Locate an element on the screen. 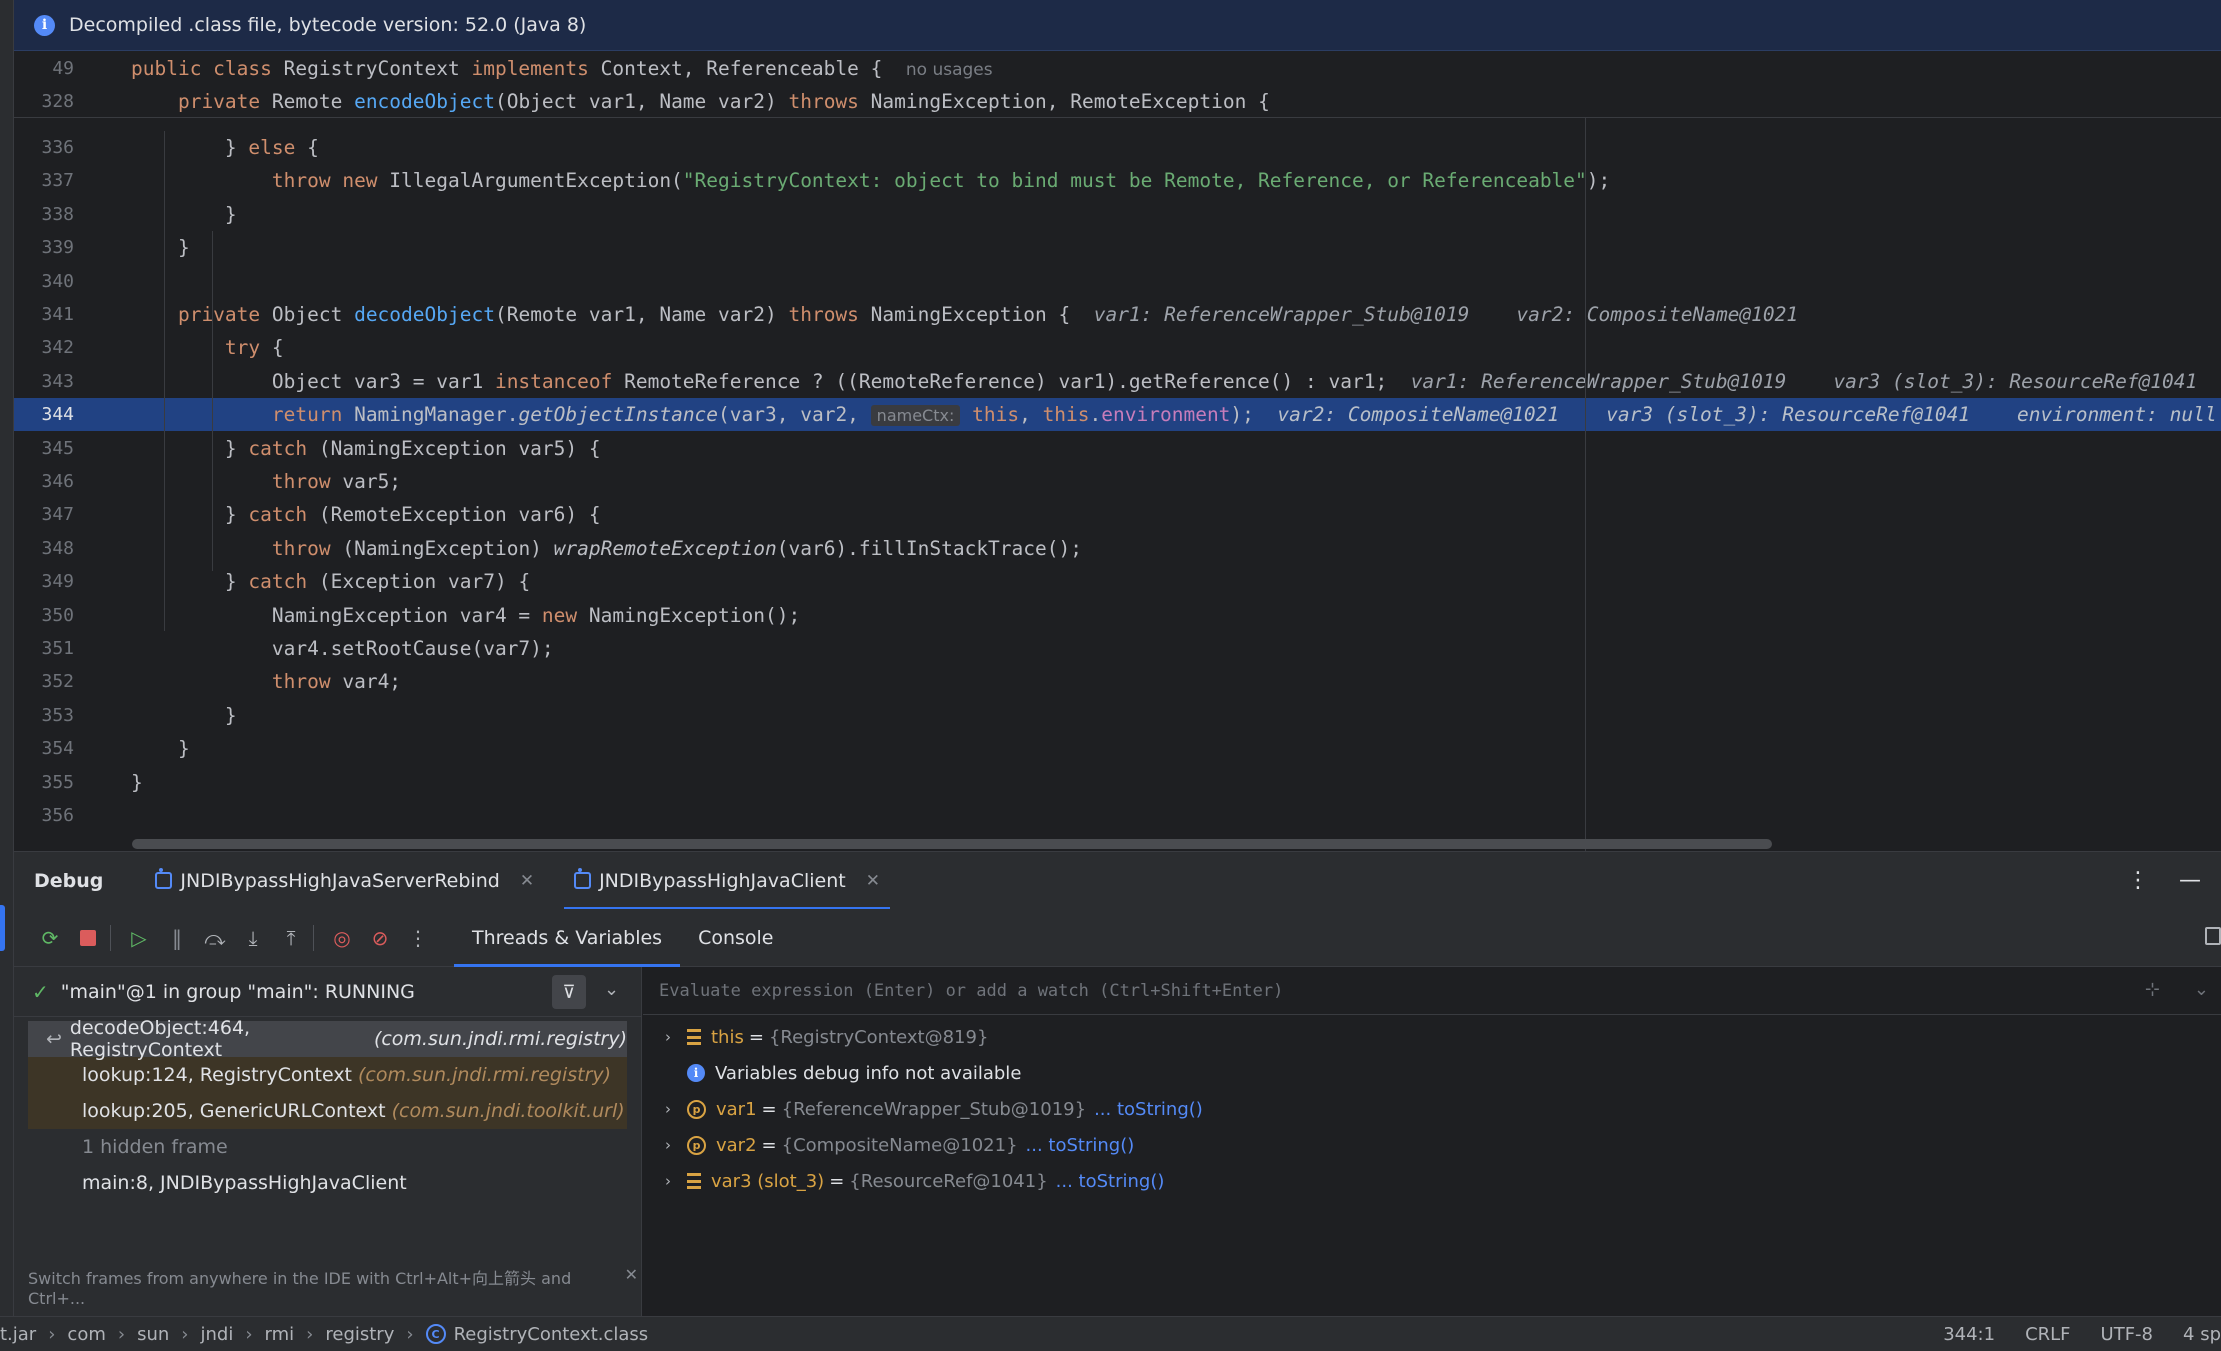  stack-frame: main:8, JNDIBypassHighJavaClient is located at coordinates (327, 1183).